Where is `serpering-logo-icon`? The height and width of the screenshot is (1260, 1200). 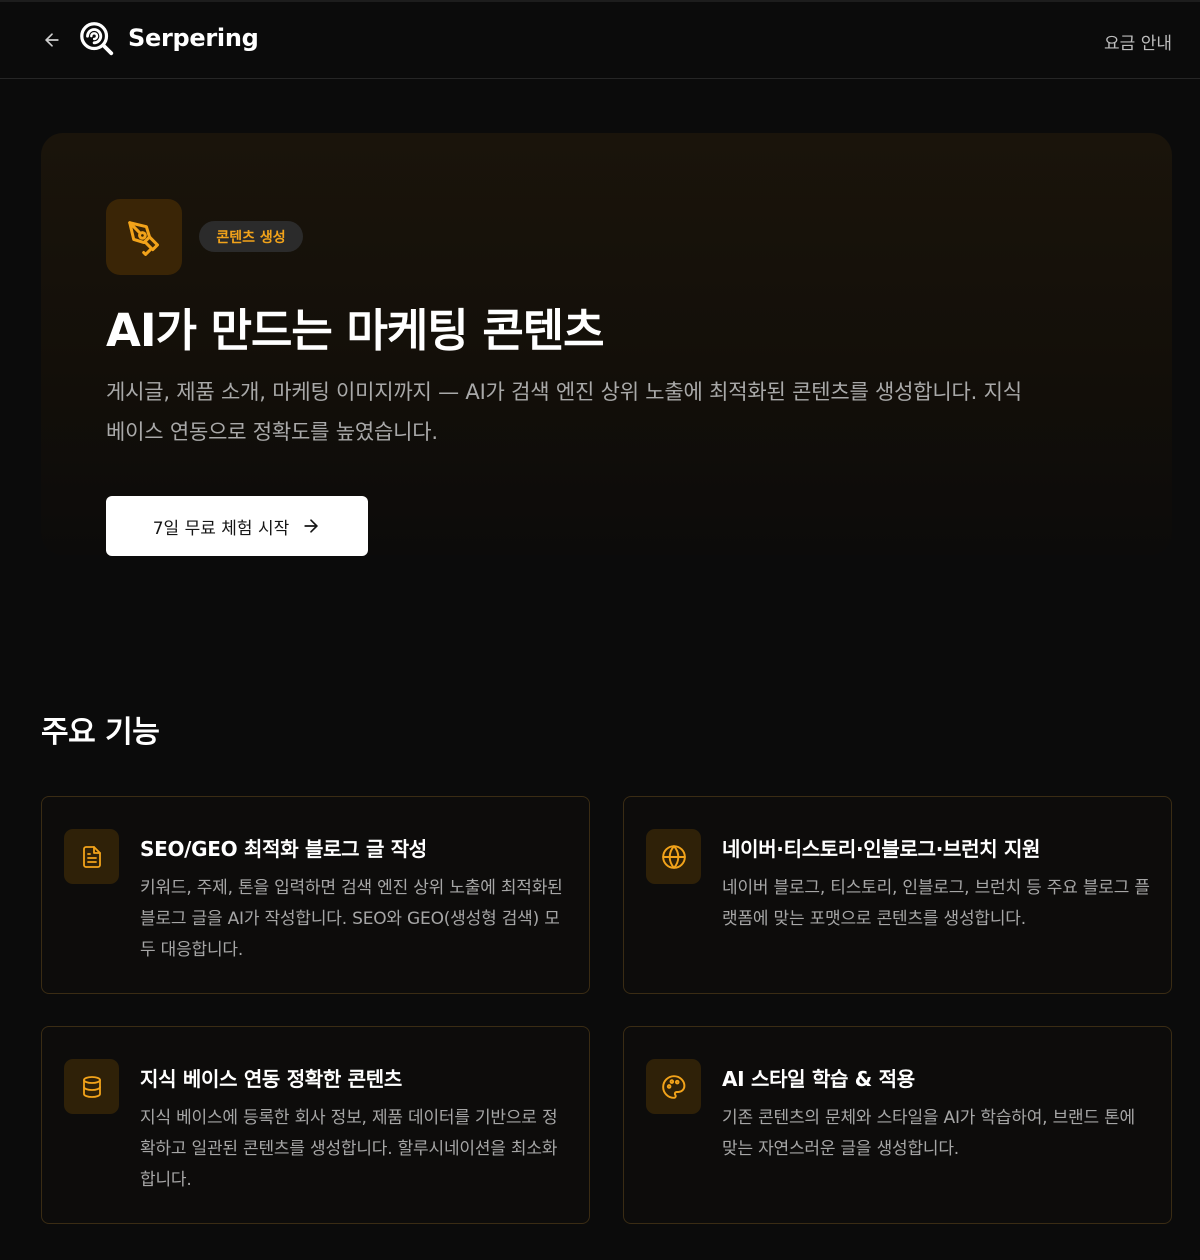 serpering-logo-icon is located at coordinates (97, 39).